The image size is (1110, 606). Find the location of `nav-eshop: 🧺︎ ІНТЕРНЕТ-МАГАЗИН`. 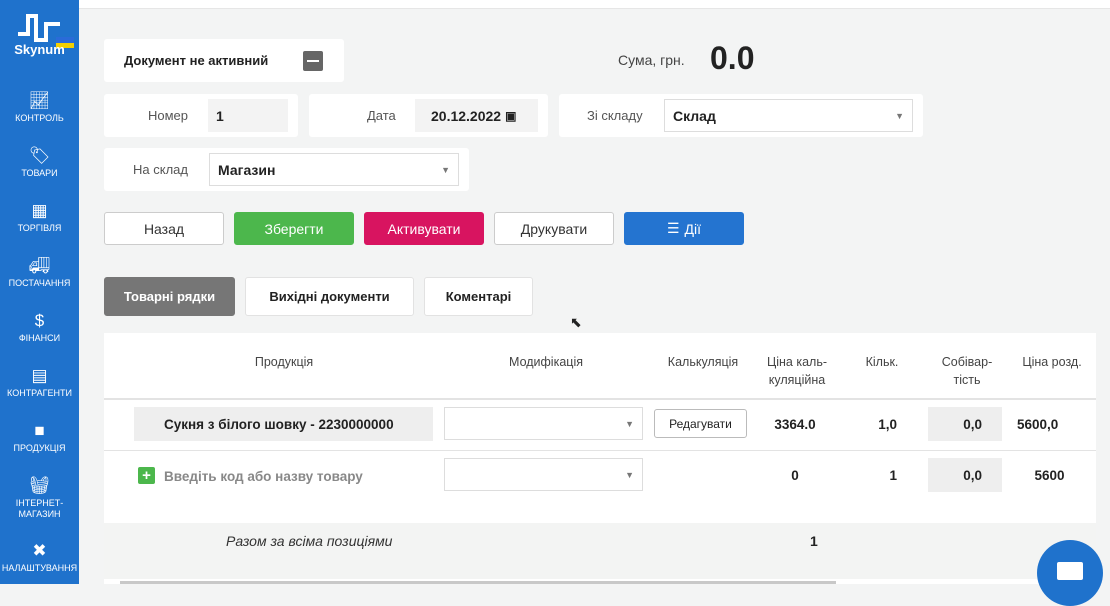

nav-eshop: 🧺︎ ІНТЕРНЕТ-МАГАЗИН is located at coordinates (39, 498).